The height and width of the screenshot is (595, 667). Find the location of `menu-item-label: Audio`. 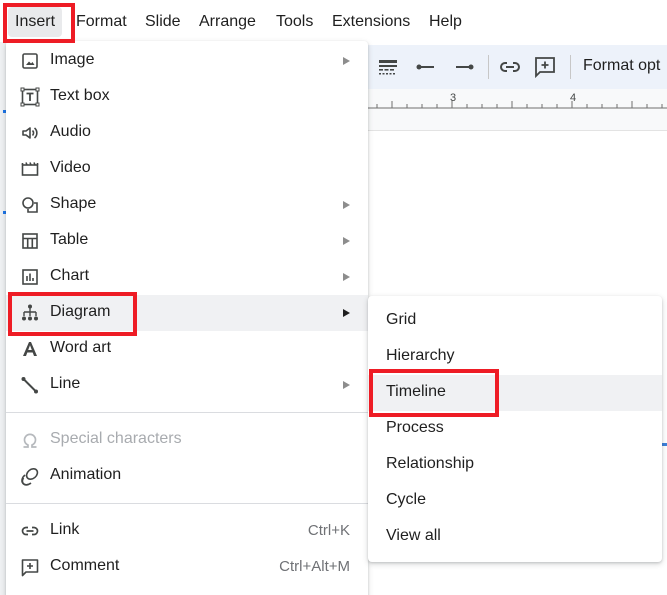

menu-item-label: Audio is located at coordinates (70, 131).